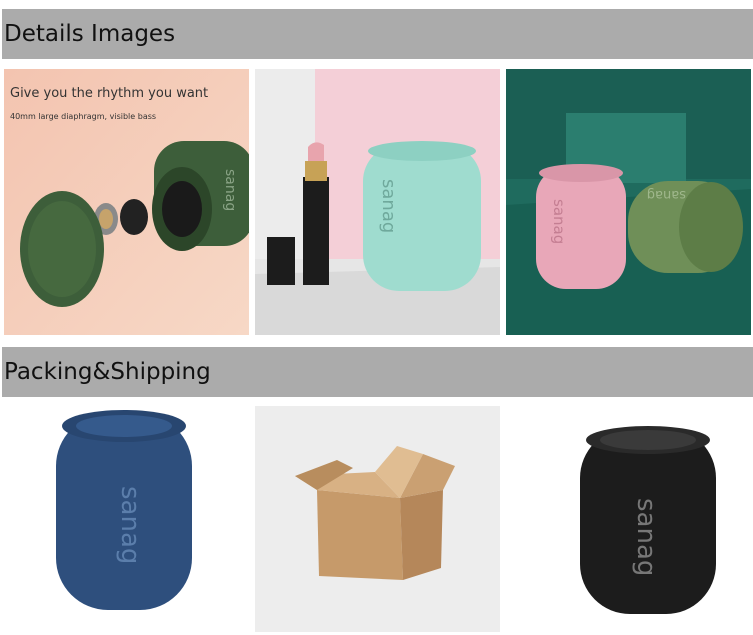 Image resolution: width=753 pixels, height=635 pixels. Describe the element at coordinates (230, 190) in the screenshot. I see `green-speaker-brand: sanag` at that location.